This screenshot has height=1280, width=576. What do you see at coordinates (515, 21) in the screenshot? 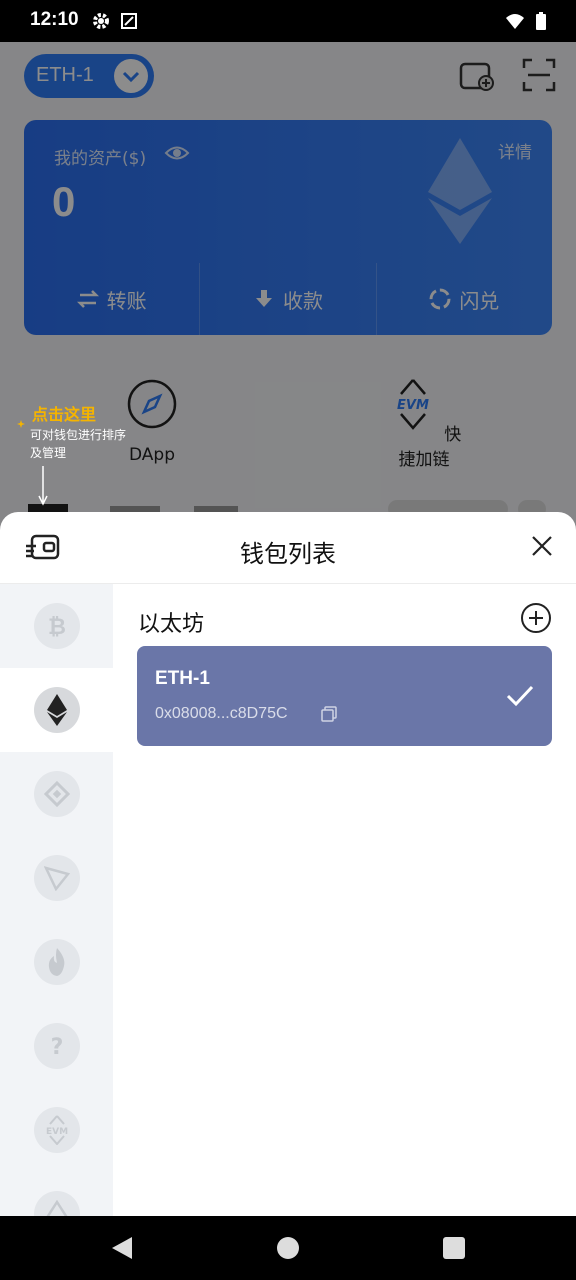
I see `wifi-icon` at bounding box center [515, 21].